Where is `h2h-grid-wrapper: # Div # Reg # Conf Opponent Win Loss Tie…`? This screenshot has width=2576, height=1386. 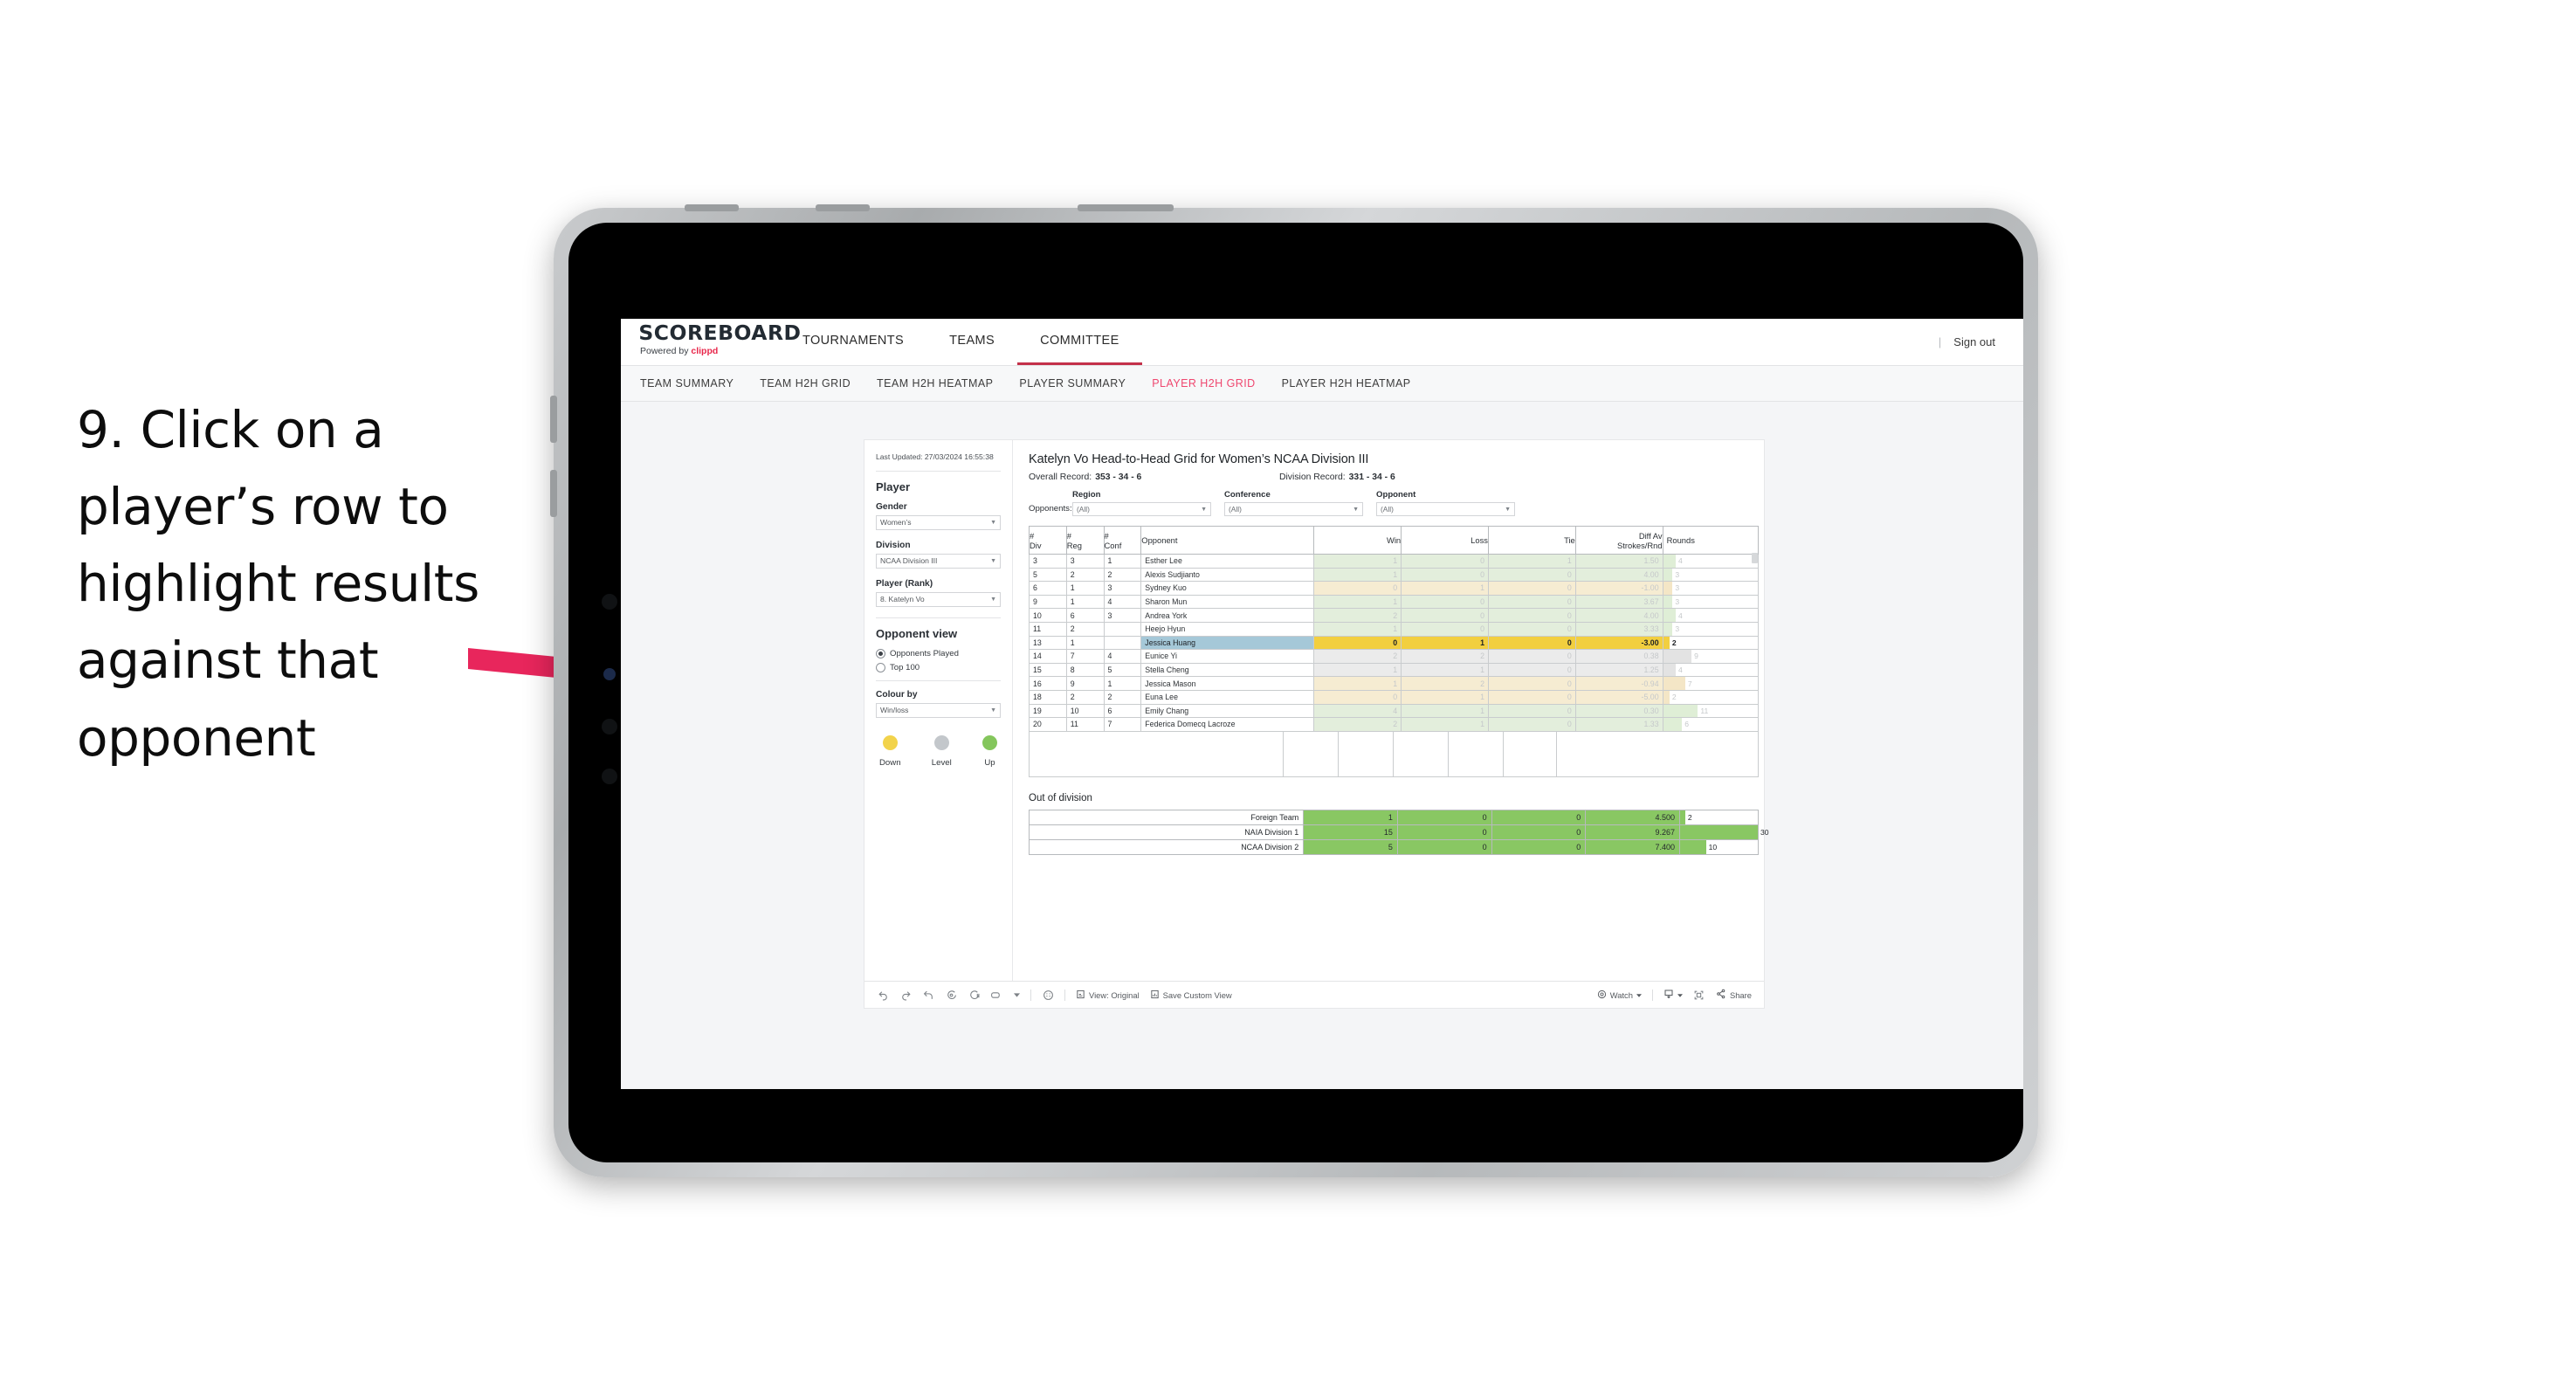
h2h-grid-wrapper: # Div # Reg # Conf Opponent Win Loss Tie… is located at coordinates (1394, 651).